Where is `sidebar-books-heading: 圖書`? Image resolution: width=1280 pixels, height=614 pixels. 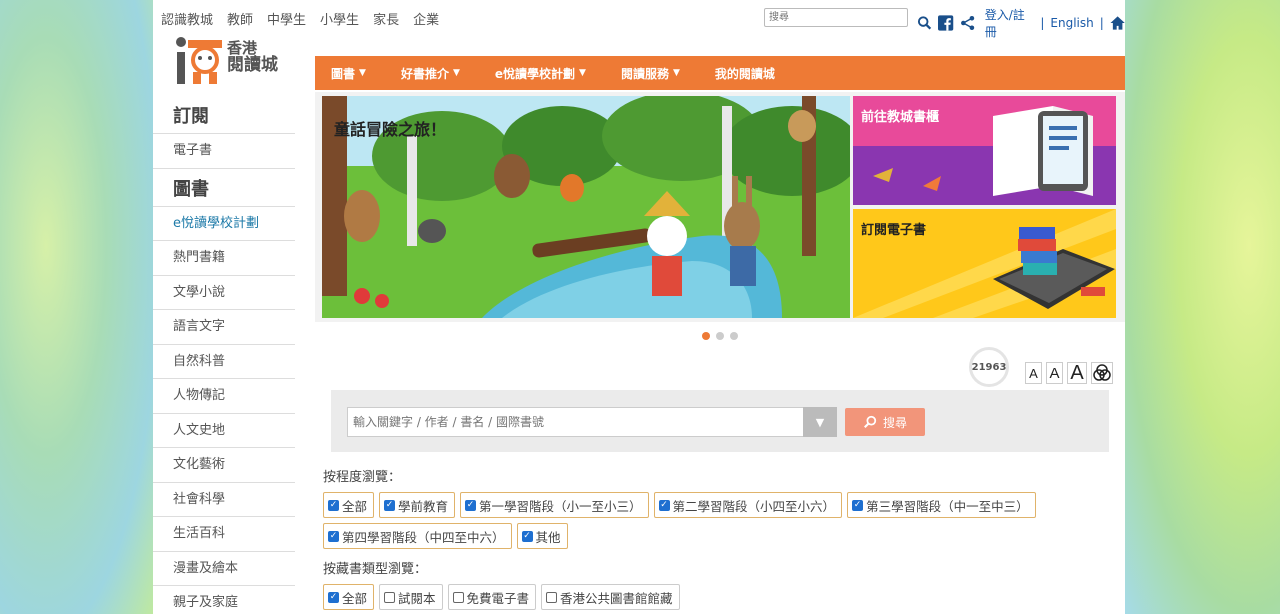
sidebar-books-heading: 圖書 is located at coordinates (224, 188).